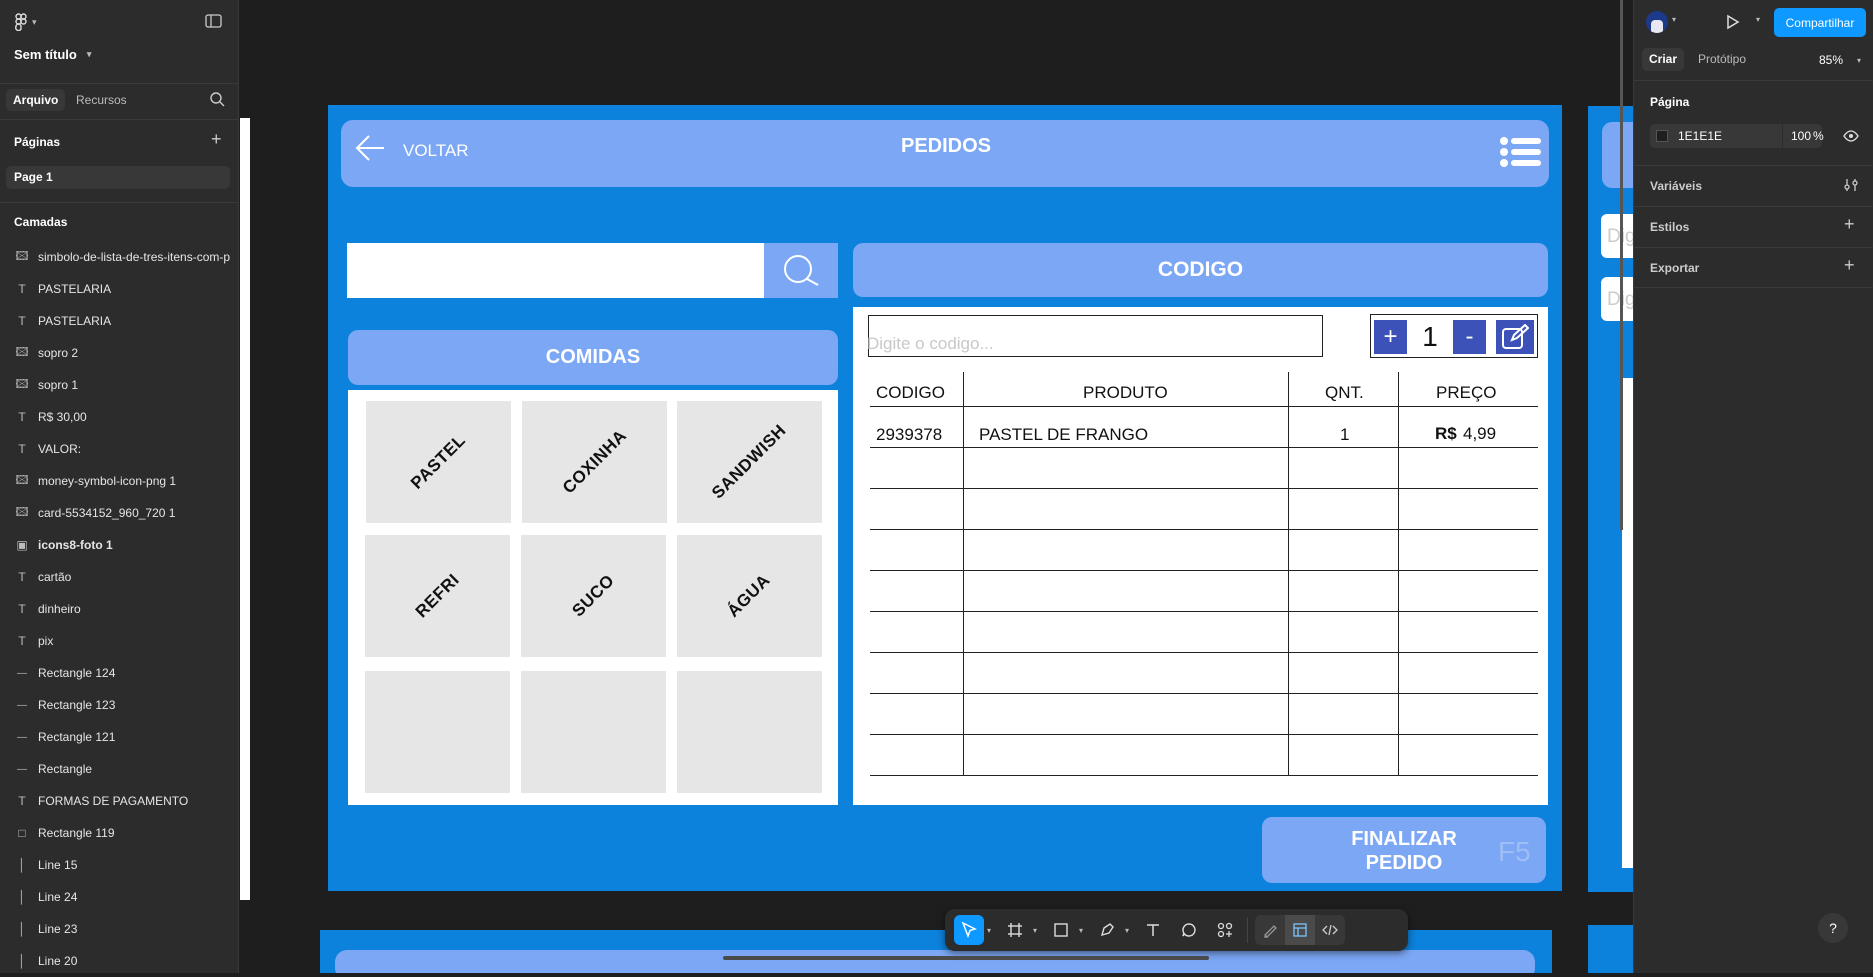 This screenshot has width=1873, height=977. What do you see at coordinates (119, 769) in the screenshot?
I see `layer-item: — Rectangle` at bounding box center [119, 769].